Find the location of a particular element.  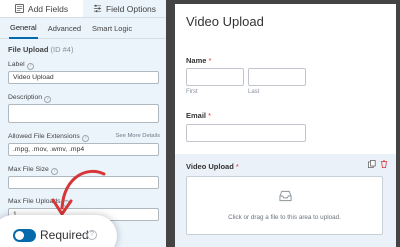

trash-icon is located at coordinates (384, 164).